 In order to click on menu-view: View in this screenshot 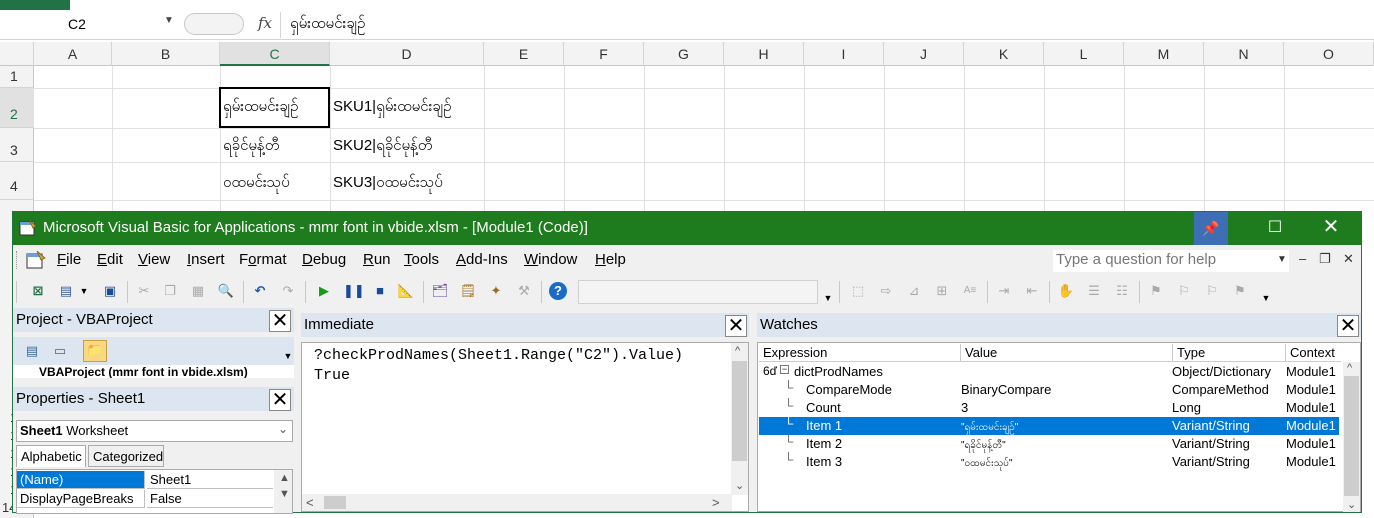, I will do `click(154, 259)`.